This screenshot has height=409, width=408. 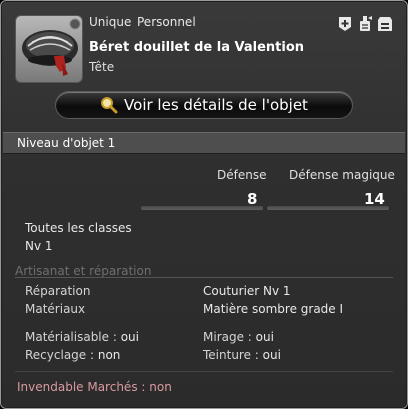 What do you see at coordinates (242, 175) in the screenshot?
I see `stat-defense-label: Défense` at bounding box center [242, 175].